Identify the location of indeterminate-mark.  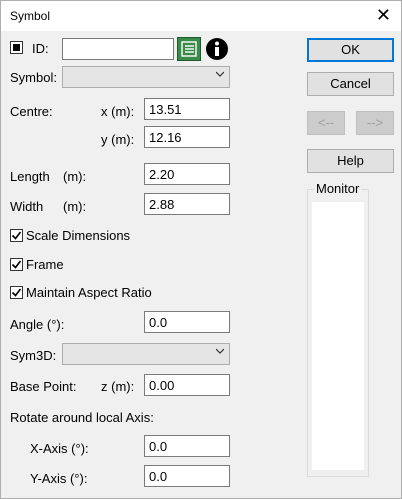
(16, 47).